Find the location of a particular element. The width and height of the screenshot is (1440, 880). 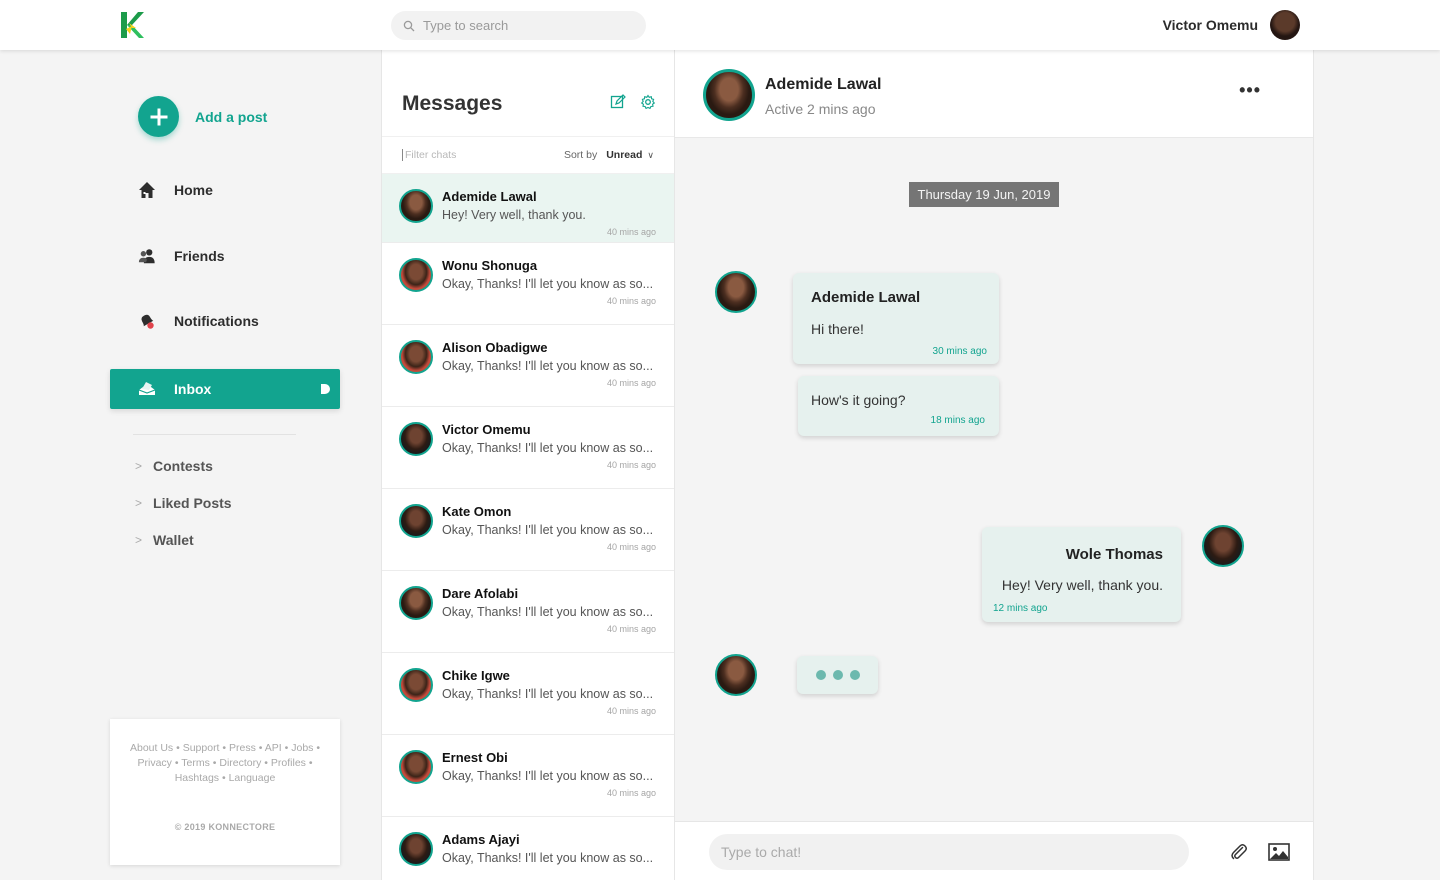

contact-status: Active 2 mins ago is located at coordinates (820, 109).